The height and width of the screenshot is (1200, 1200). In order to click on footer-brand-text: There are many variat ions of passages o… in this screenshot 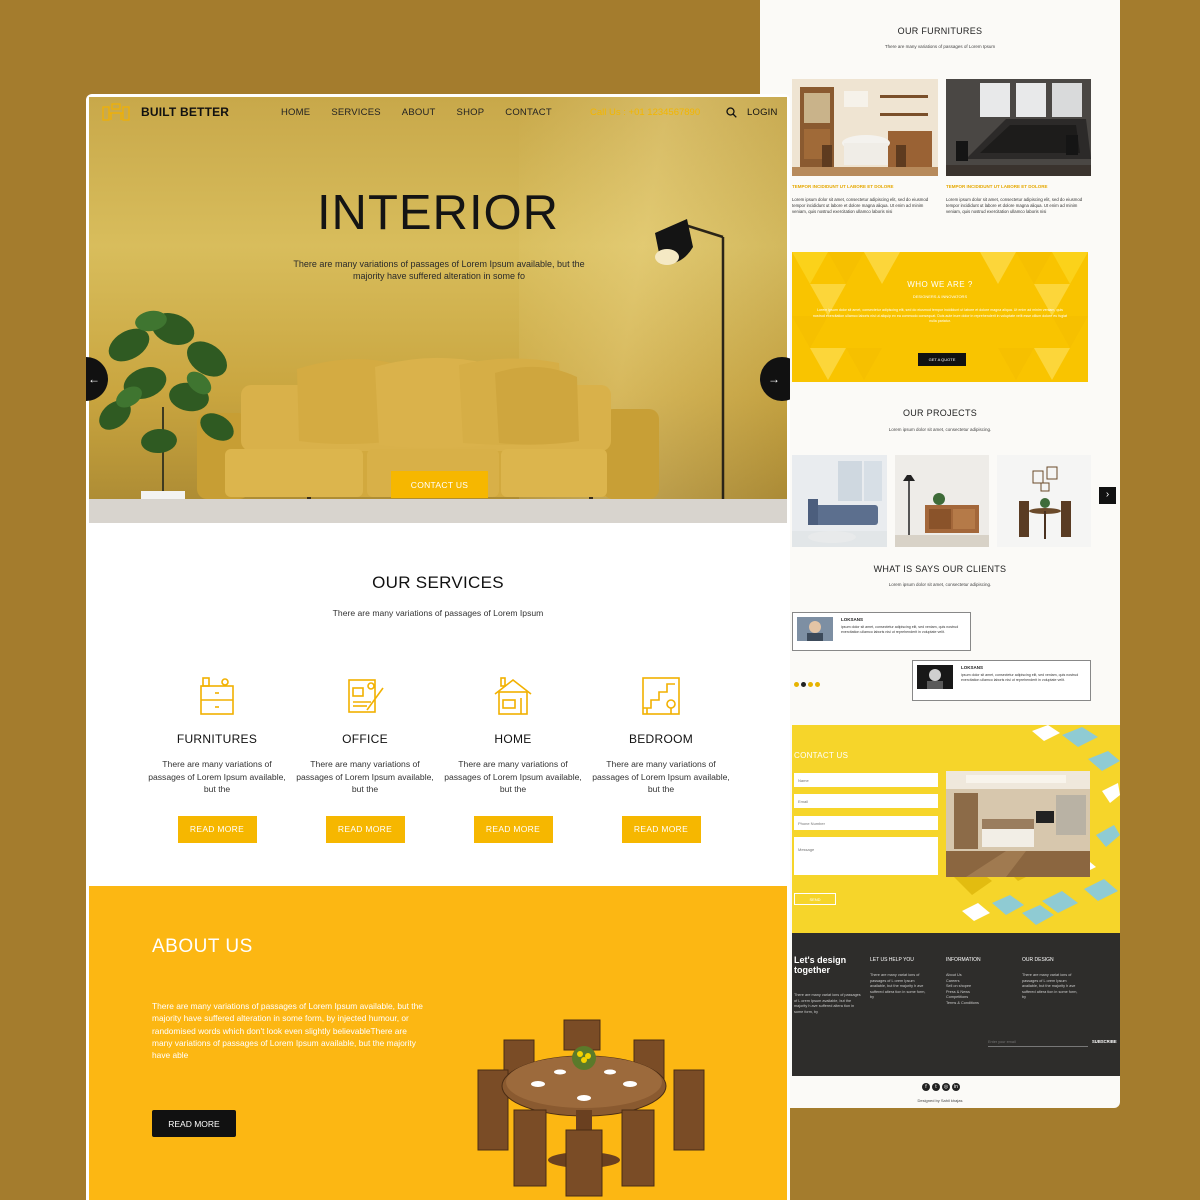, I will do `click(827, 1003)`.